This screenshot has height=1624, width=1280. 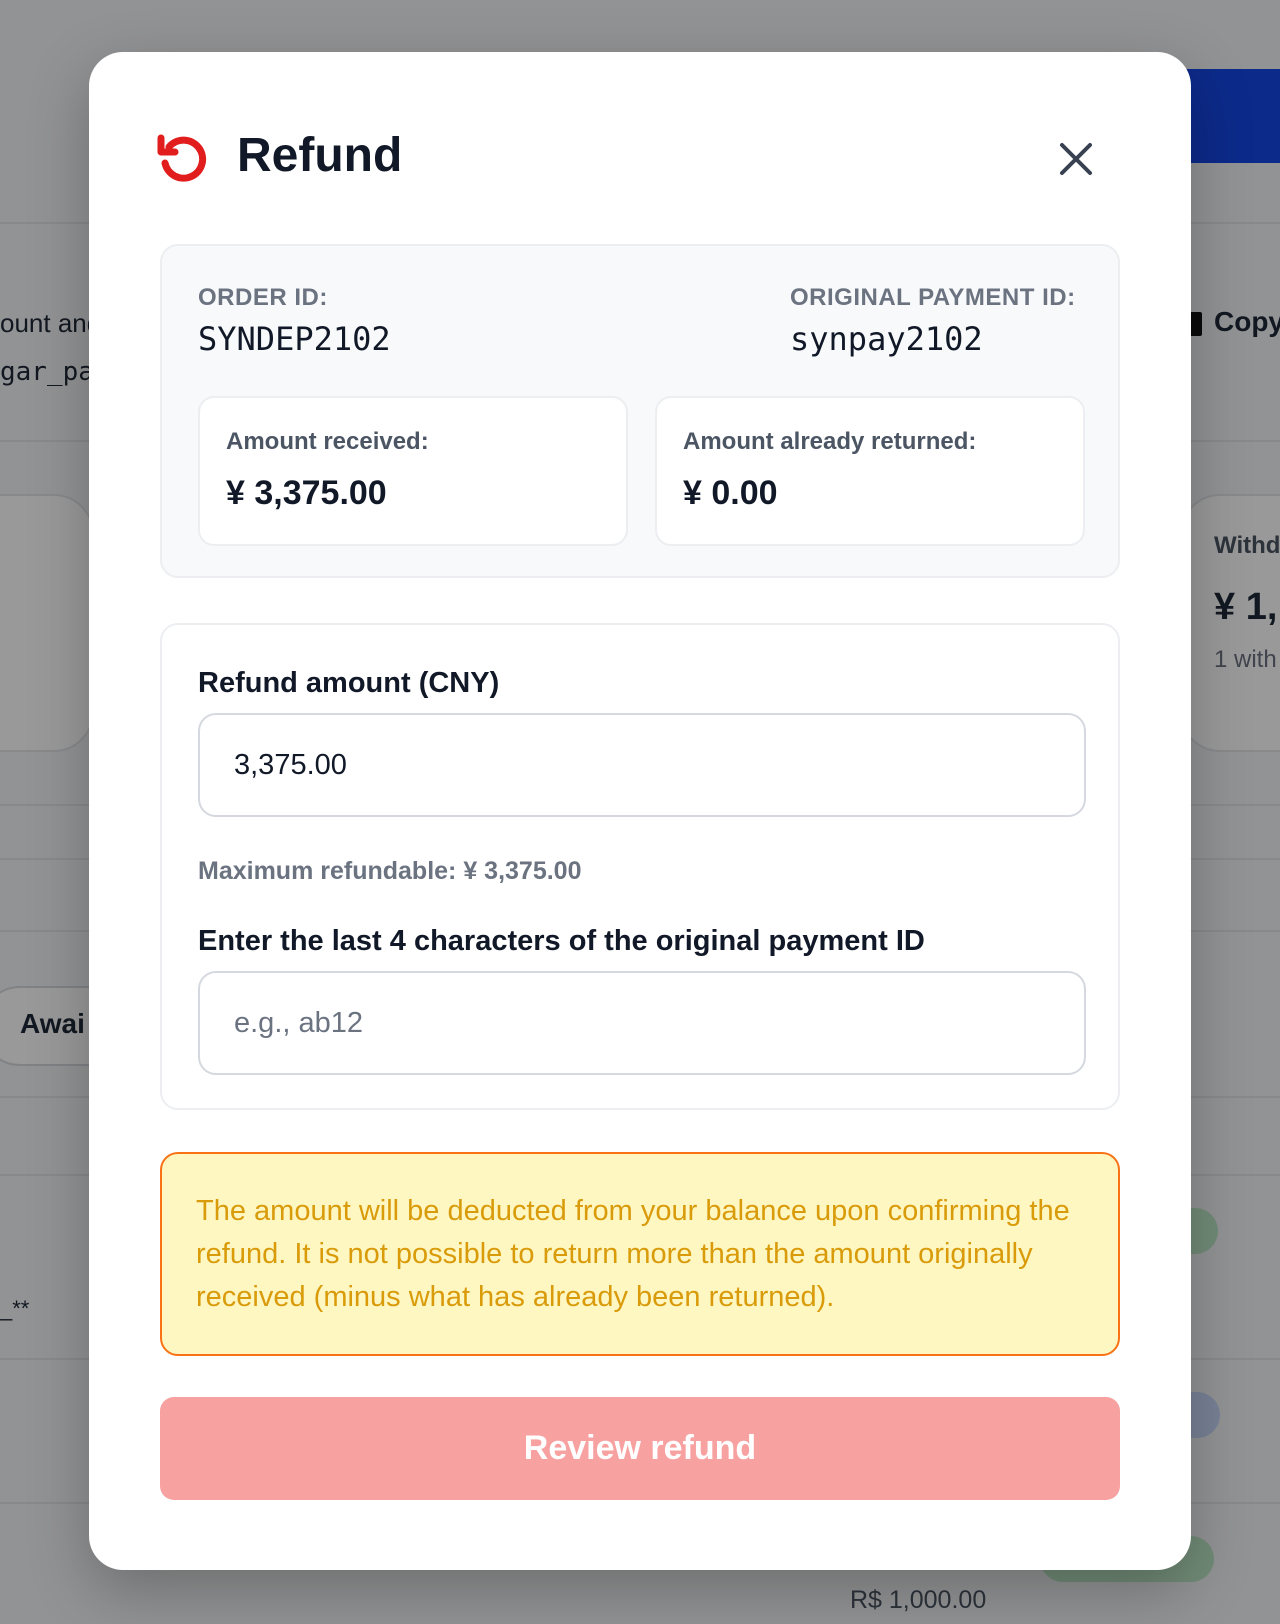 I want to click on close-icon, so click(x=1076, y=159).